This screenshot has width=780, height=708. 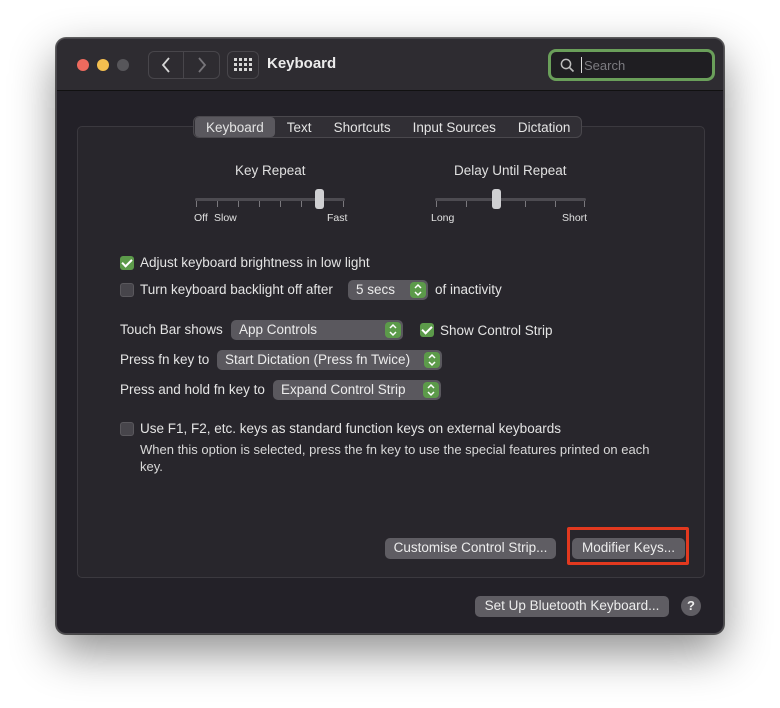 I want to click on fn-key-label: Press fn key to, so click(x=165, y=359).